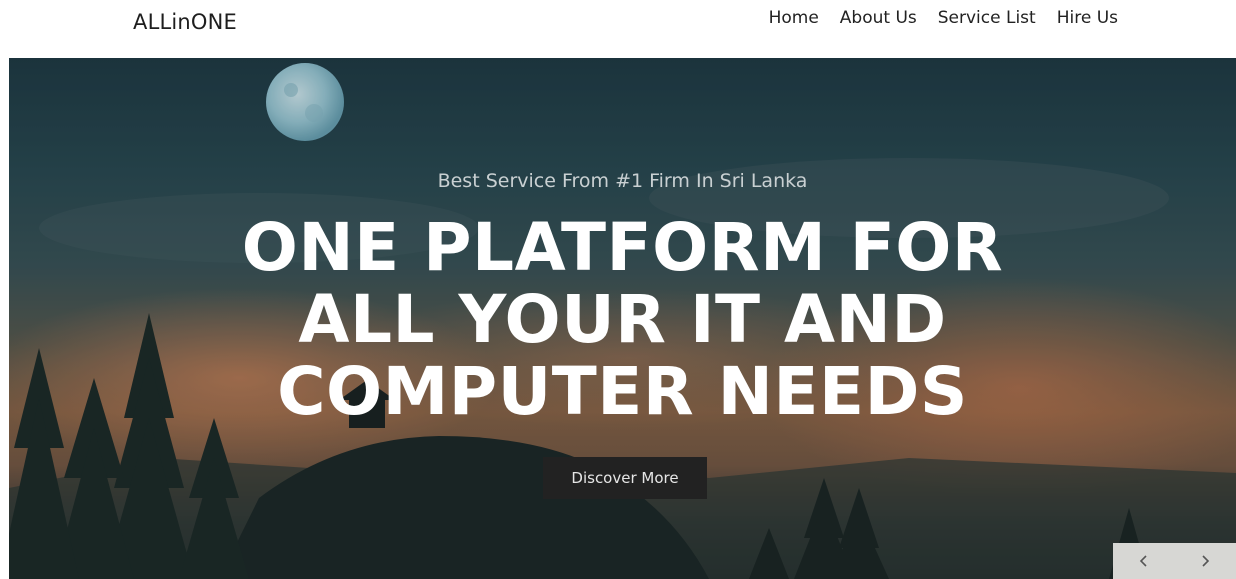 This screenshot has height=579, width=1236. I want to click on chevron-left-icon, so click(1143, 561).